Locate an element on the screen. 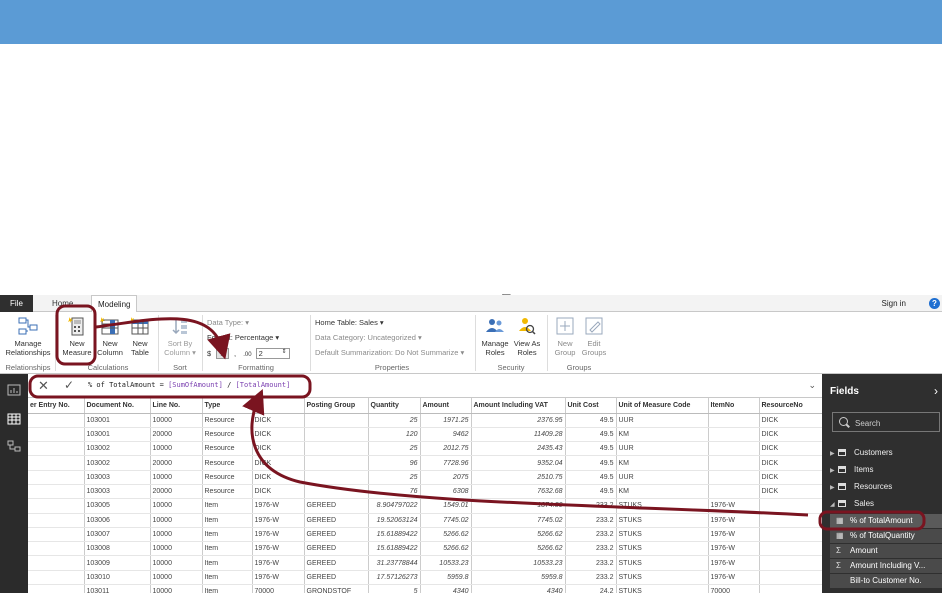  tab-modeling: Modeling is located at coordinates (114, 304).